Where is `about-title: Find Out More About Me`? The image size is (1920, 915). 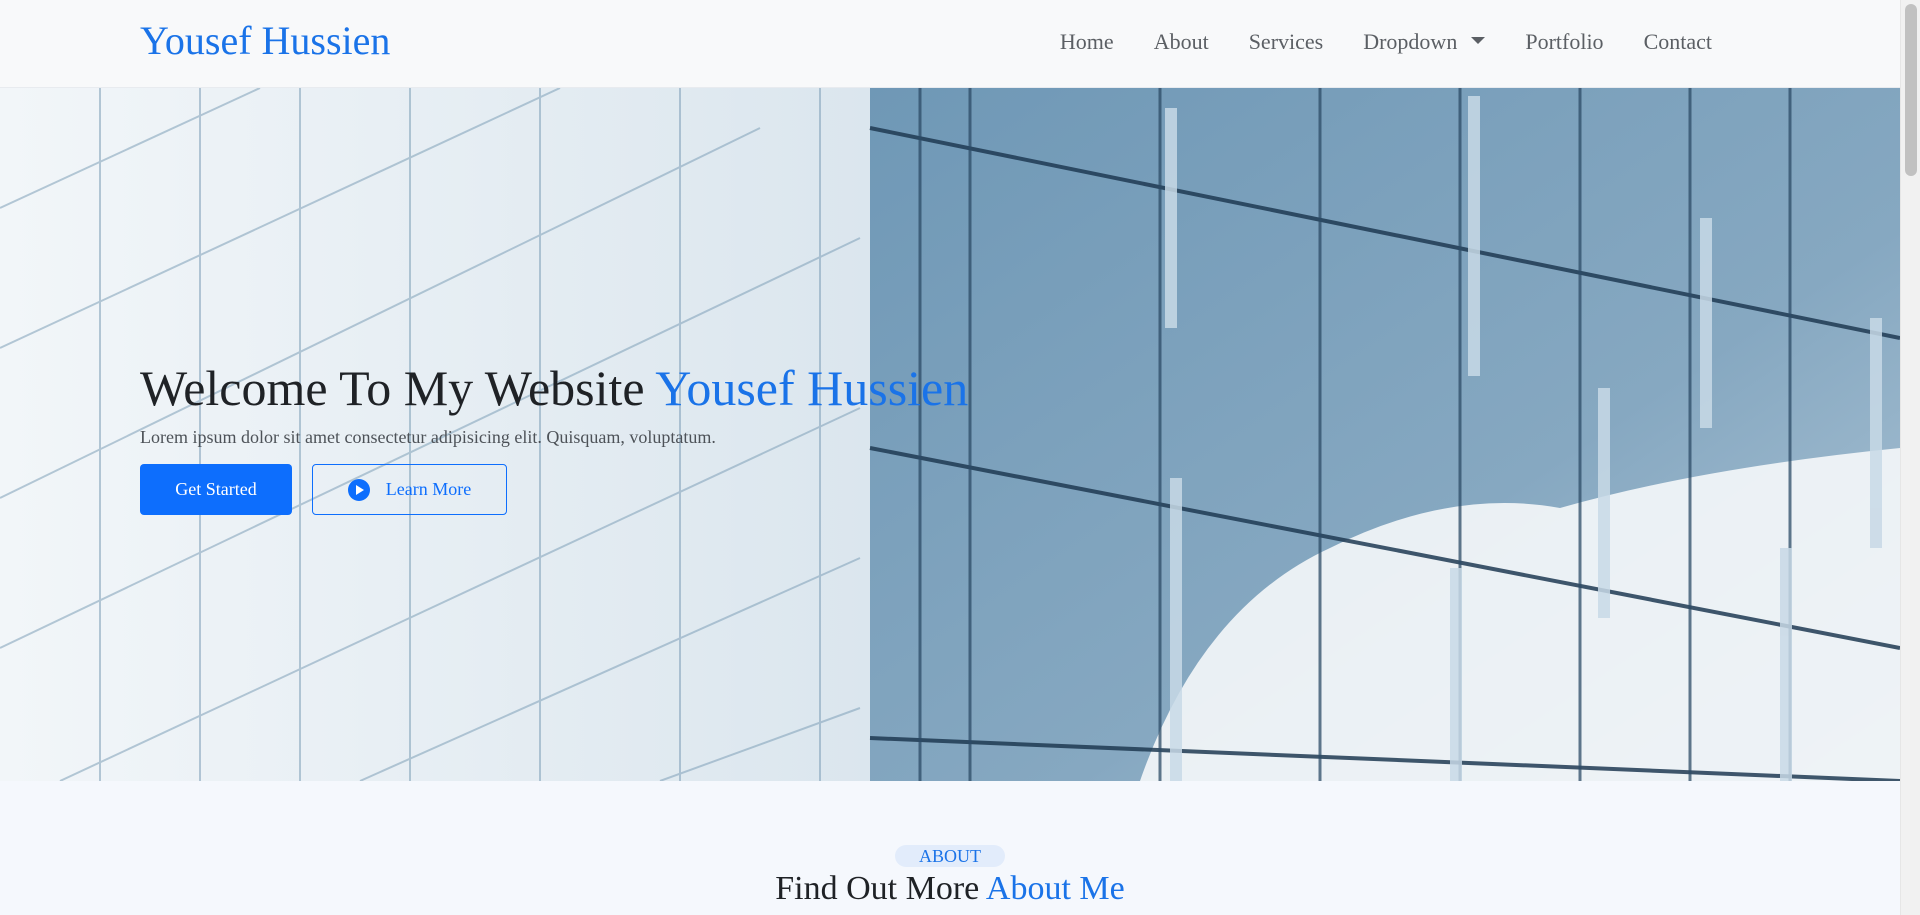 about-title: Find Out More About Me is located at coordinates (950, 889).